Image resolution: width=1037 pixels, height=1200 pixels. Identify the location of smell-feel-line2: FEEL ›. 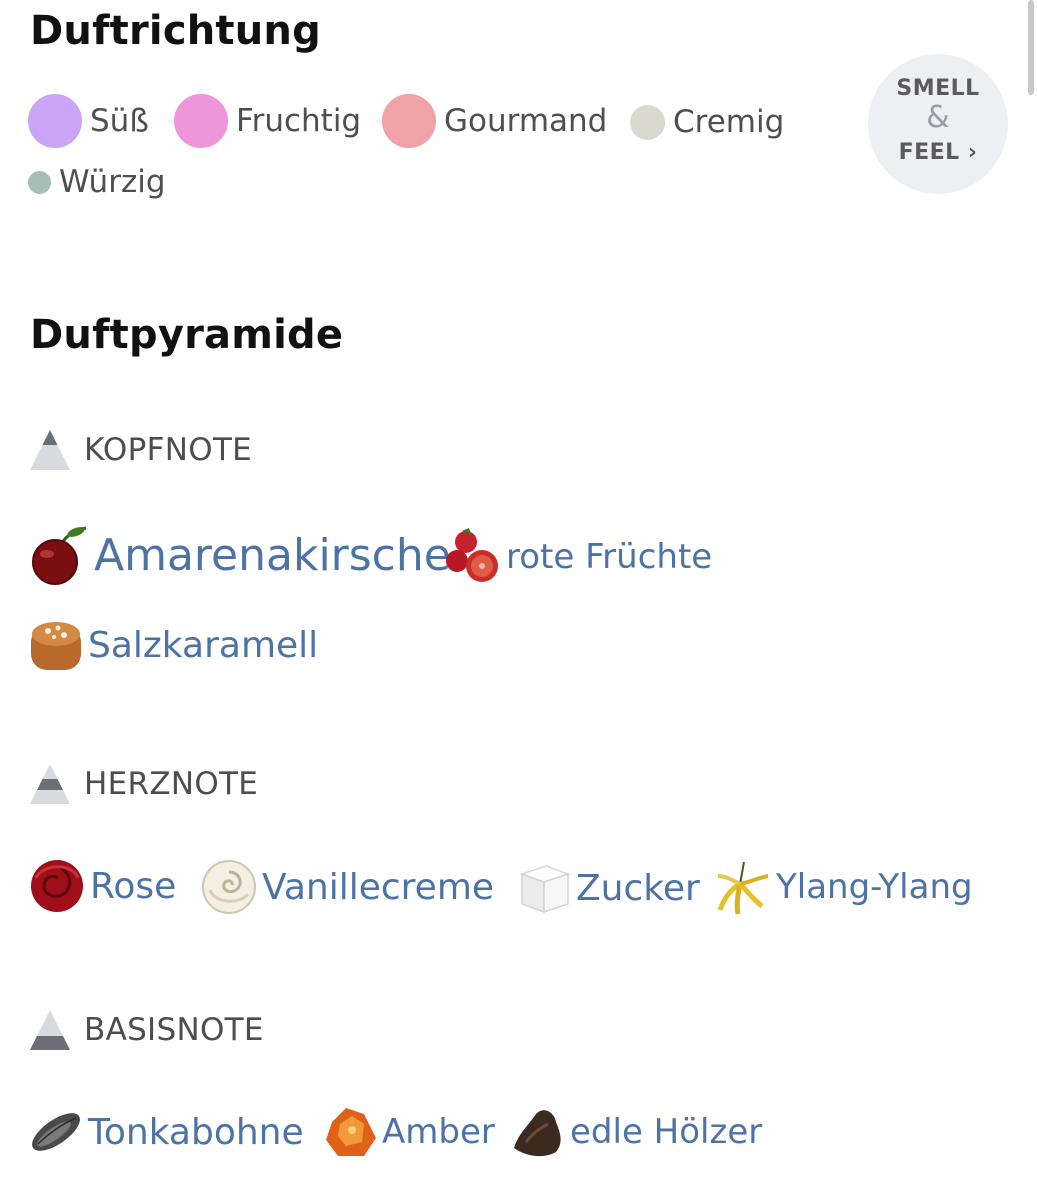
(938, 152).